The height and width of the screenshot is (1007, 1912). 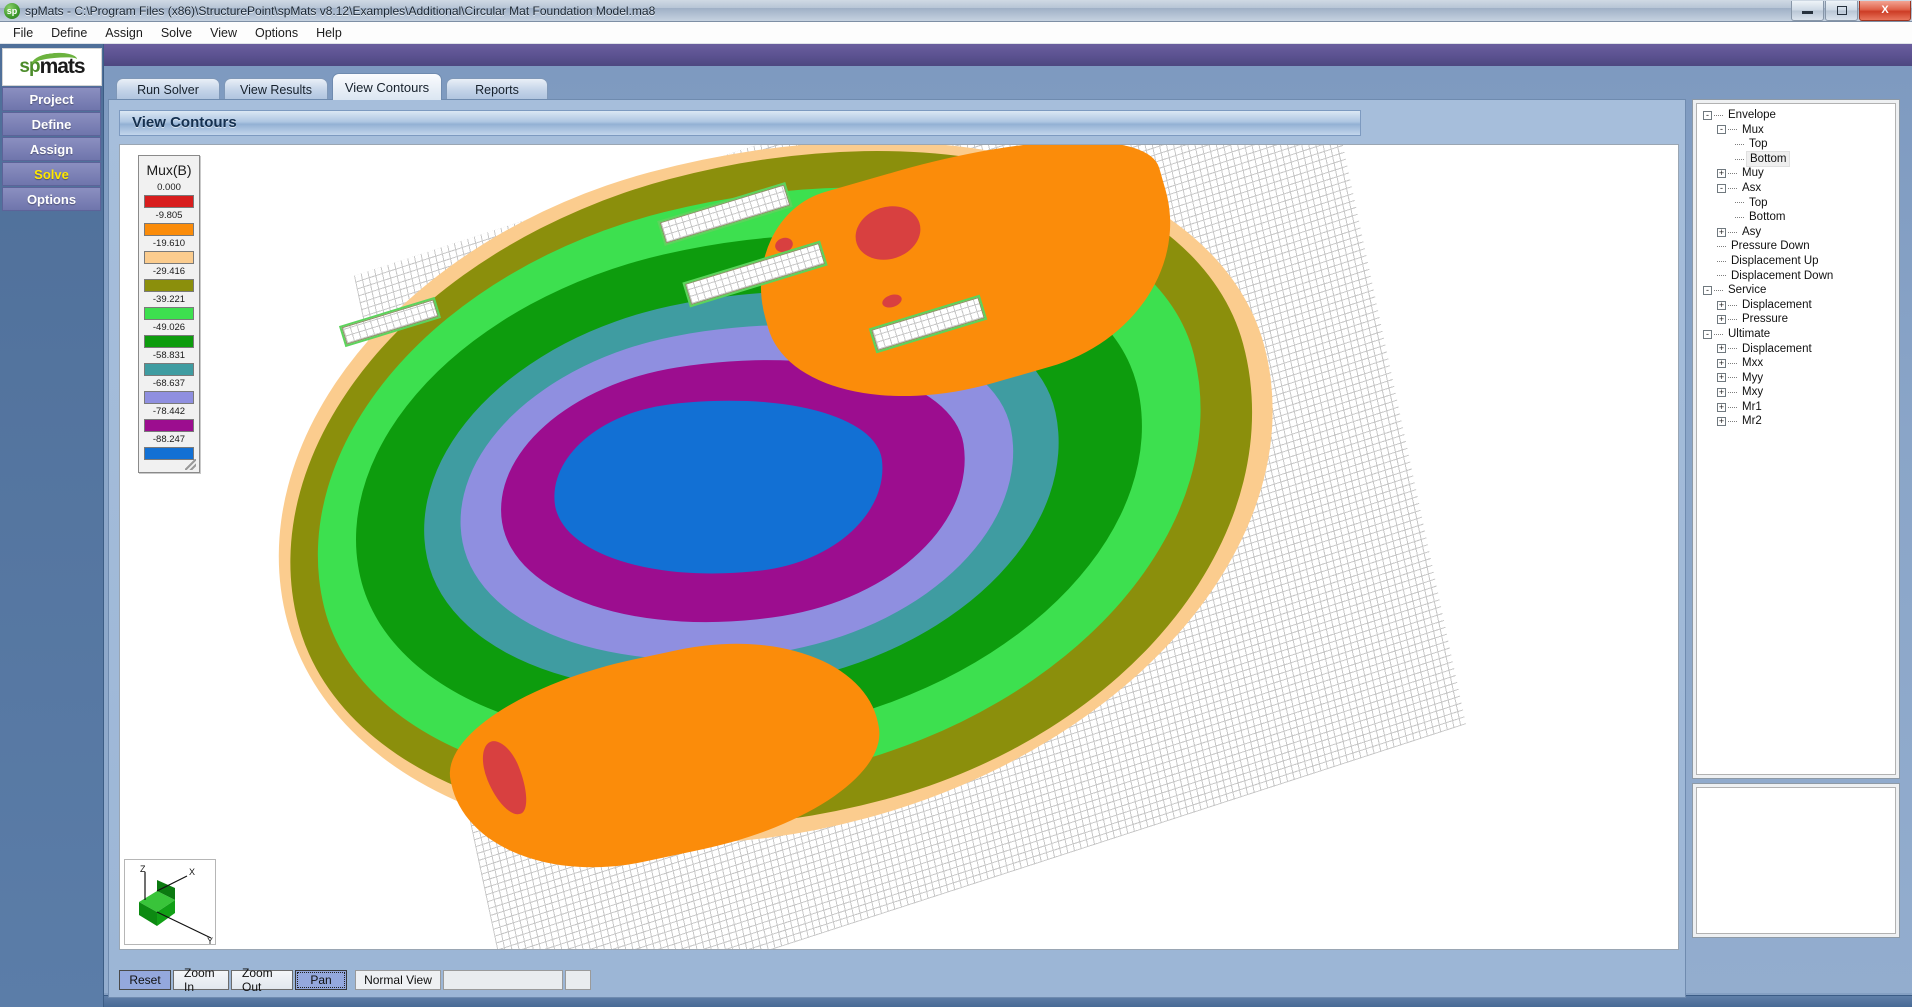 What do you see at coordinates (1797, 290) in the screenshot?
I see `tree-node-service: - Service` at bounding box center [1797, 290].